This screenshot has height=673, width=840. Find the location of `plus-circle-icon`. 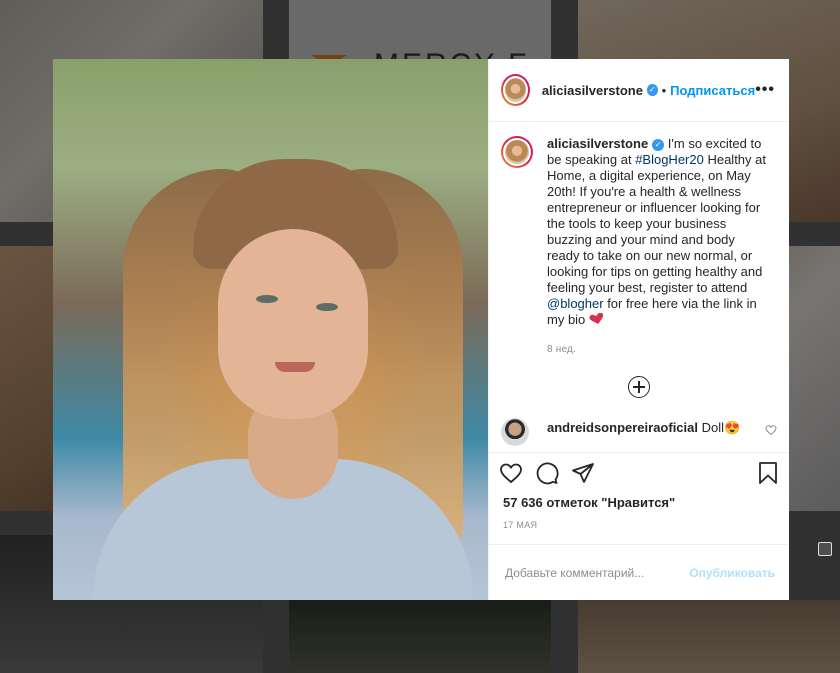

plus-circle-icon is located at coordinates (639, 387).